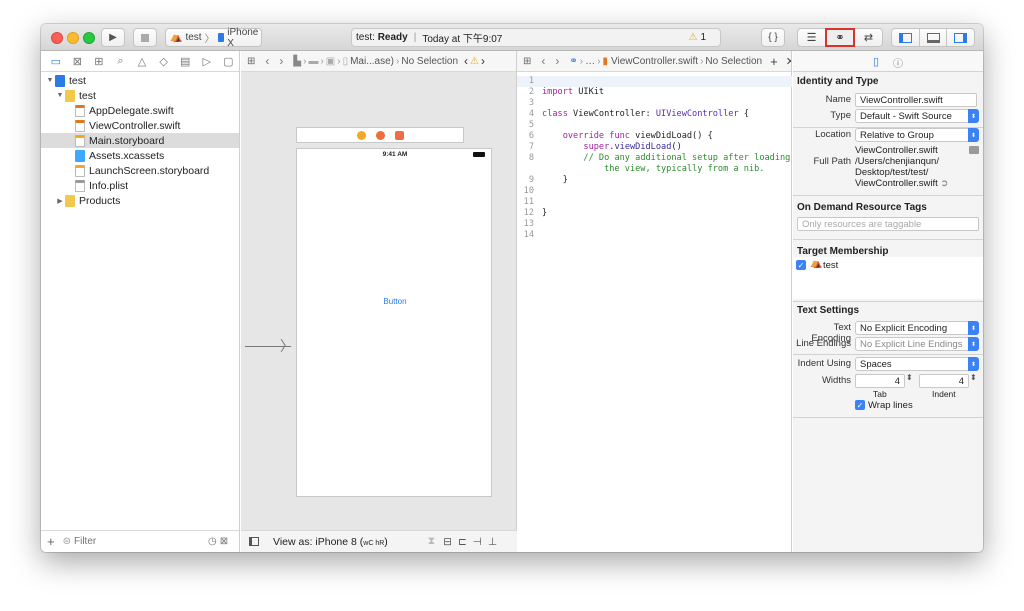  I want to click on first-responder-icon, so click(380, 135).